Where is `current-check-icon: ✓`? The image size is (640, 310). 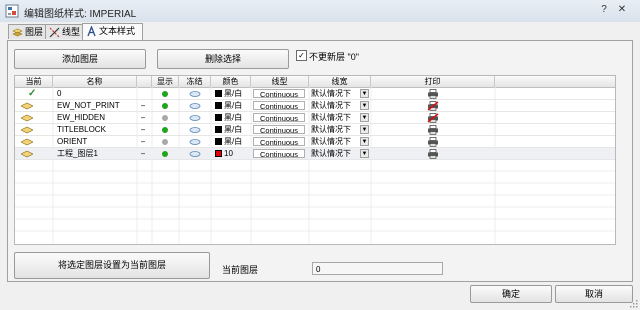 current-check-icon: ✓ is located at coordinates (32, 93).